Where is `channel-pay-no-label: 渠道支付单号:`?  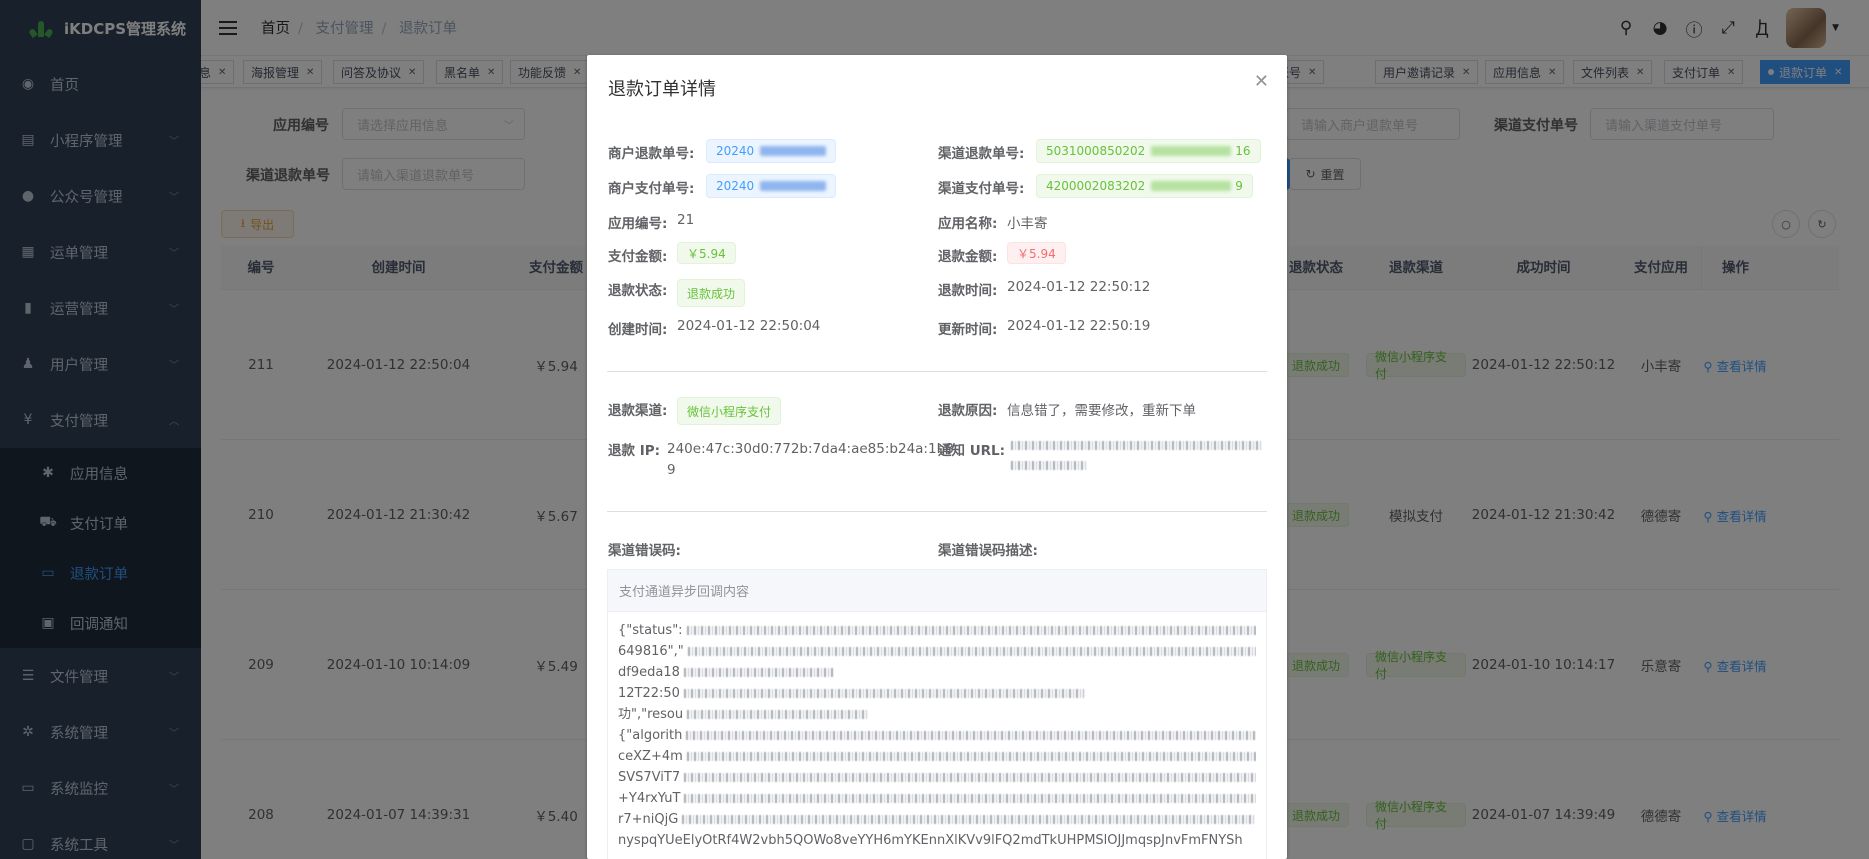 channel-pay-no-label: 渠道支付单号: is located at coordinates (981, 189).